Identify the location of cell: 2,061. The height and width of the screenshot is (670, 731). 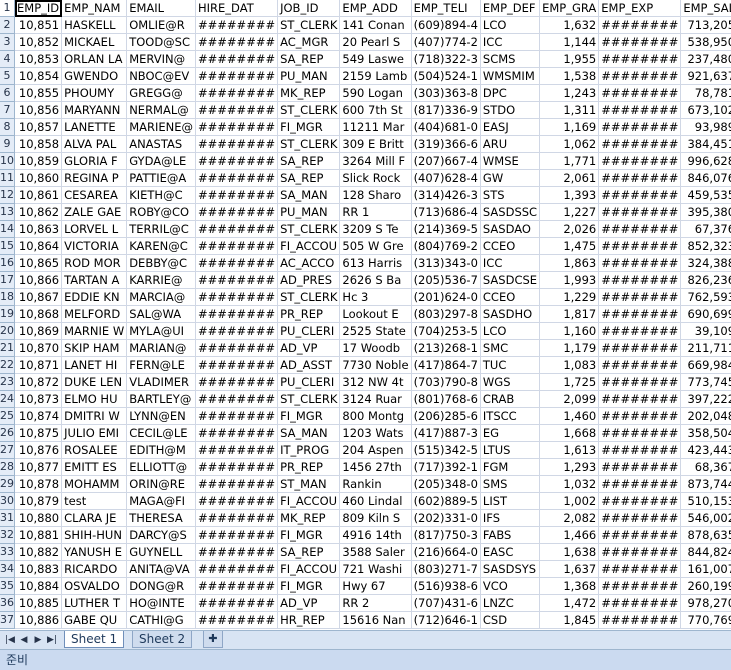
(569, 178).